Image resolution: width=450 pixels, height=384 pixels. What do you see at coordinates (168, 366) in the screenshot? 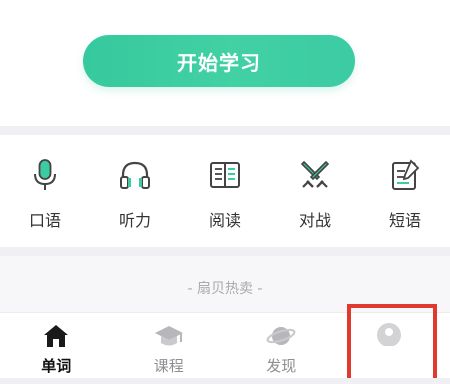
I see `tab-label: 课程` at bounding box center [168, 366].